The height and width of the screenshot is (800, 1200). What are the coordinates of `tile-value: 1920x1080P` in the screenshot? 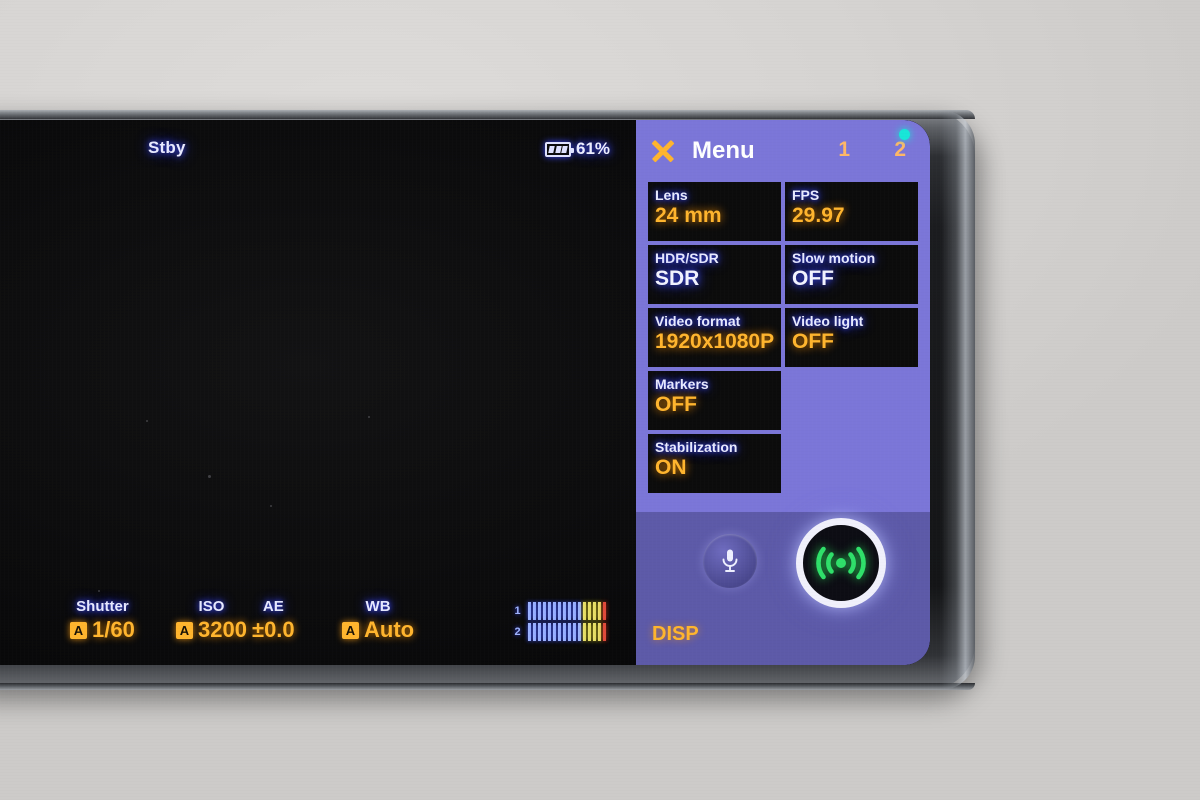 It's located at (715, 342).